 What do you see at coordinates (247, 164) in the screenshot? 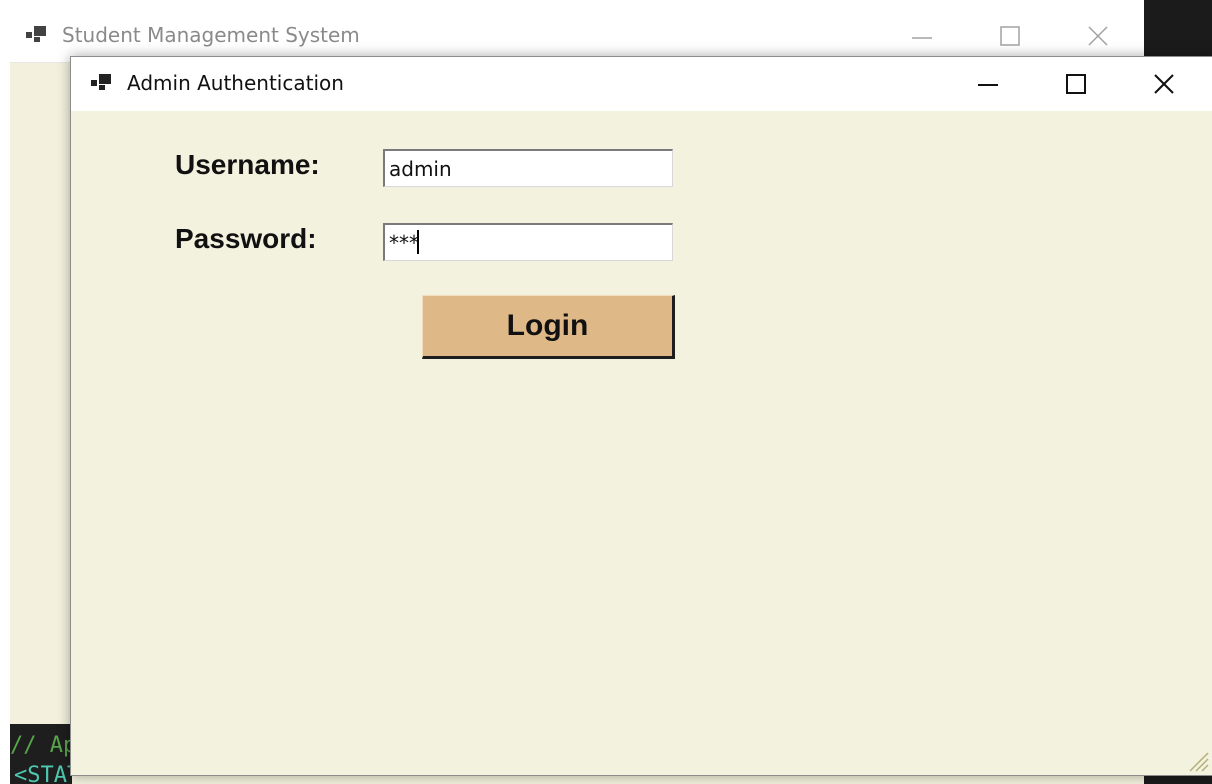
I see `username-label: Username:` at bounding box center [247, 164].